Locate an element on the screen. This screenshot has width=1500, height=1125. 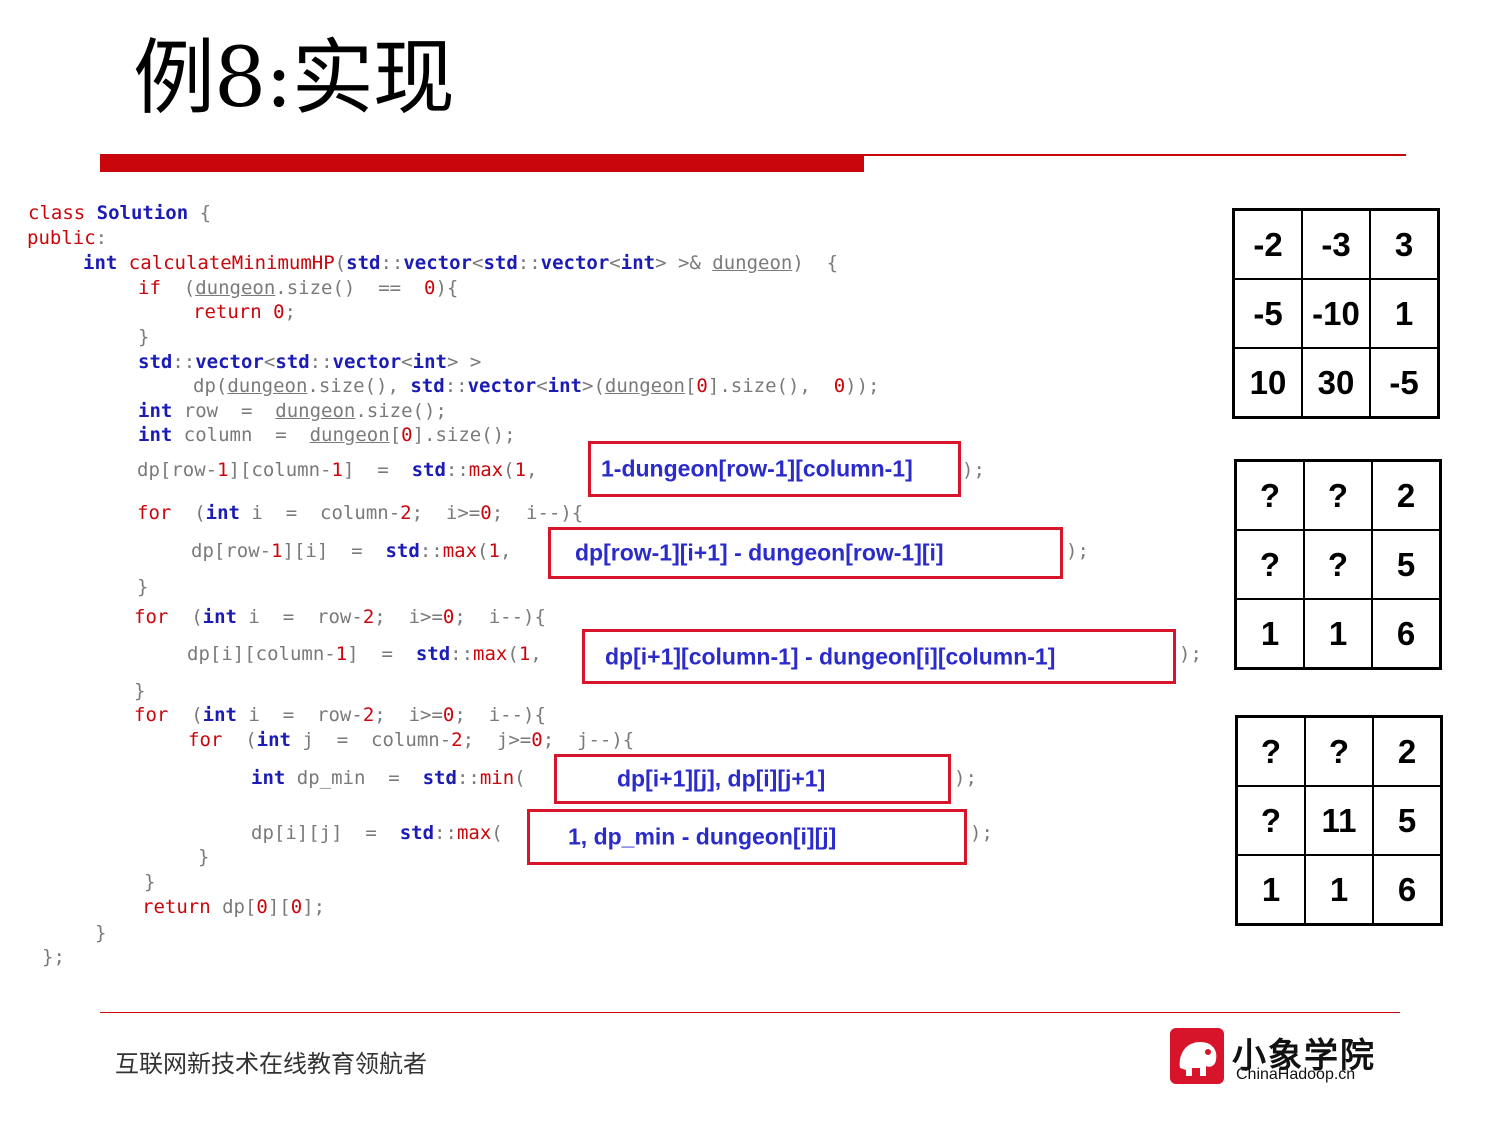
code-token: ){ is located at coordinates (447, 288).